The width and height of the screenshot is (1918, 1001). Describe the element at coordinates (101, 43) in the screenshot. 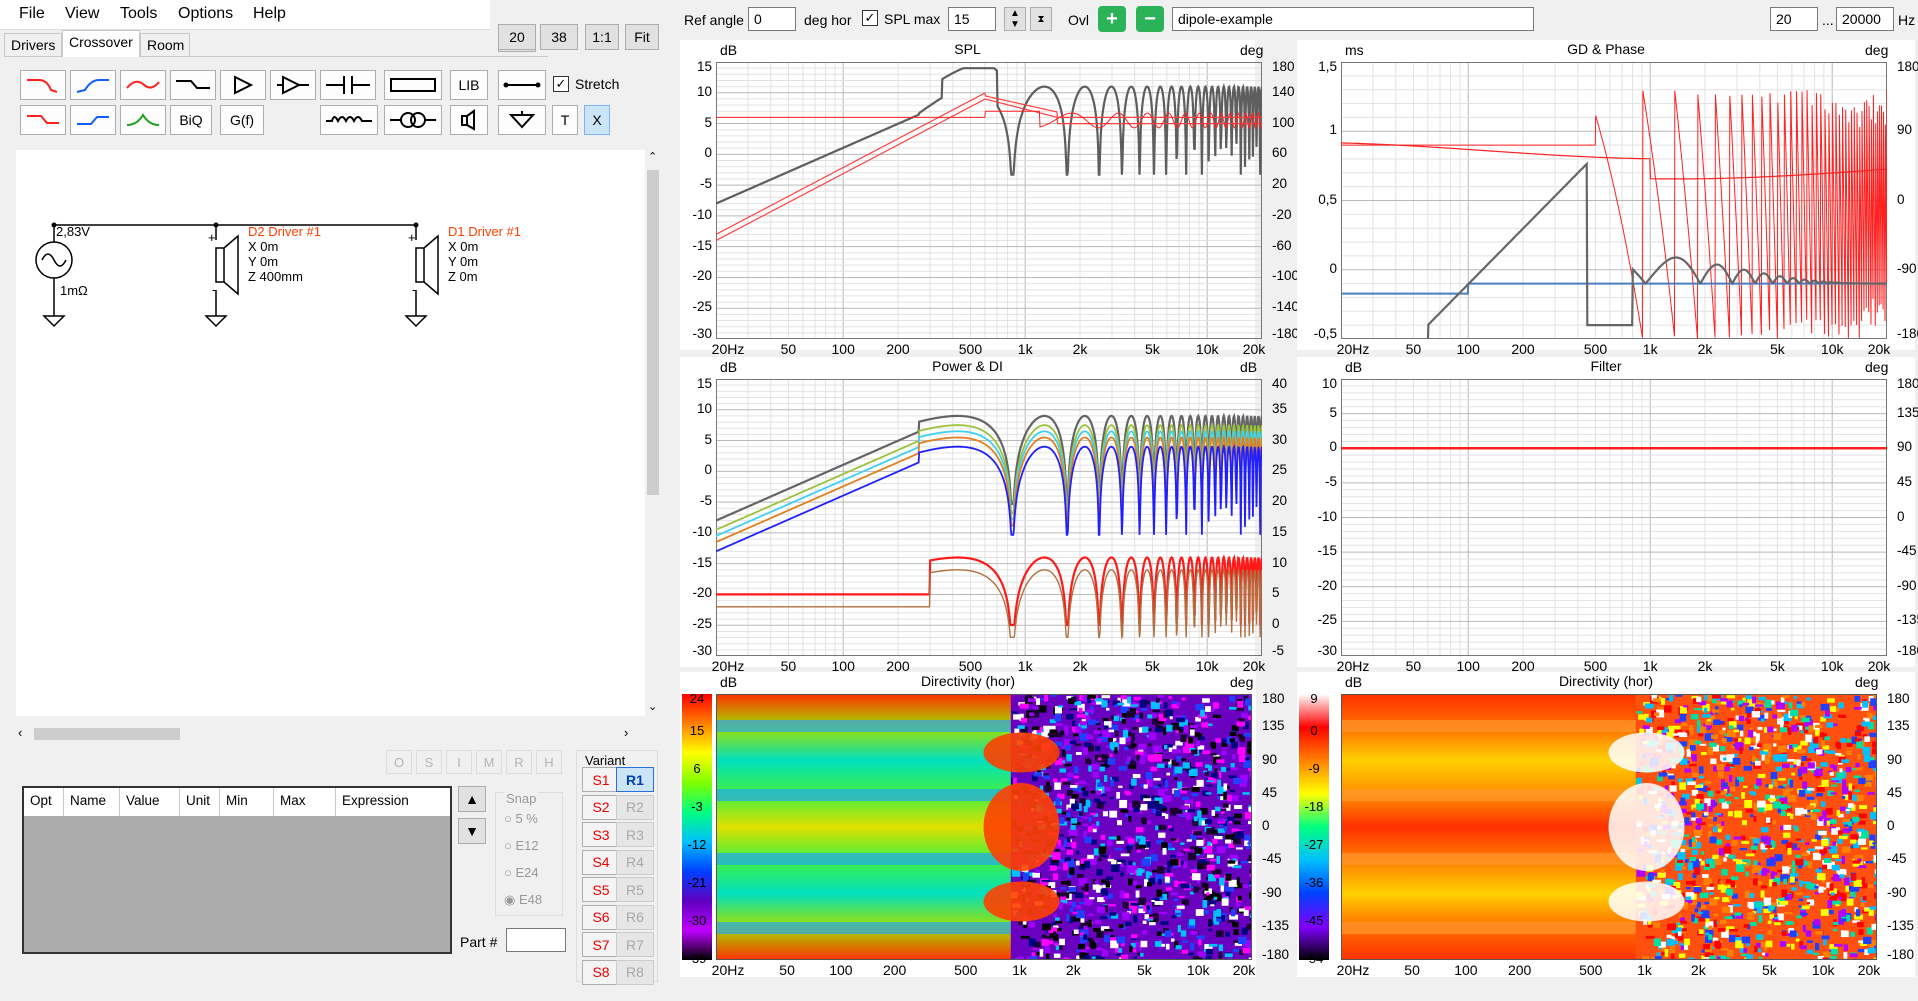

I see `tab-crossover: Crossover` at that location.